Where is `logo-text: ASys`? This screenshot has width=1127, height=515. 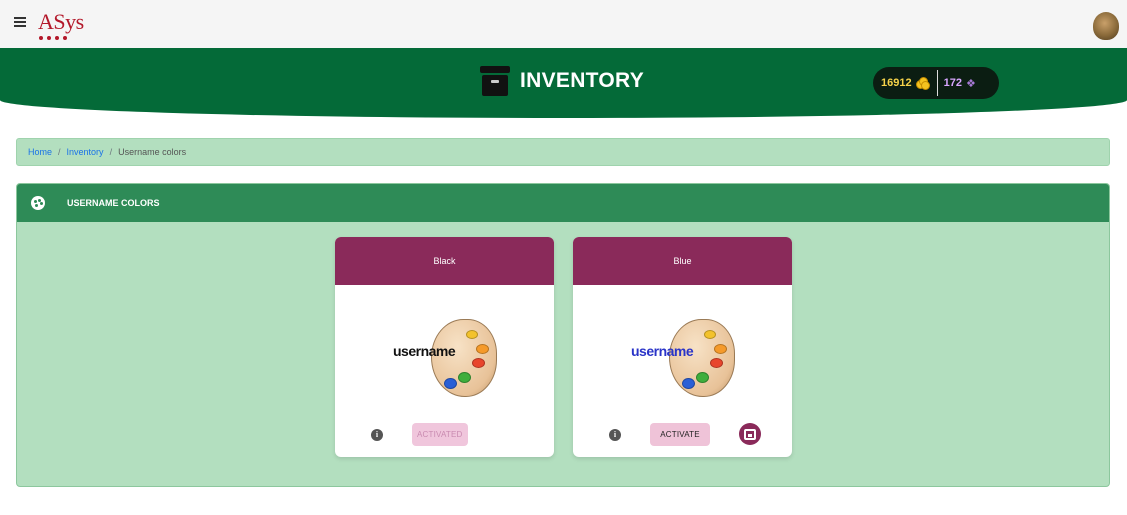 logo-text: ASys is located at coordinates (61, 21).